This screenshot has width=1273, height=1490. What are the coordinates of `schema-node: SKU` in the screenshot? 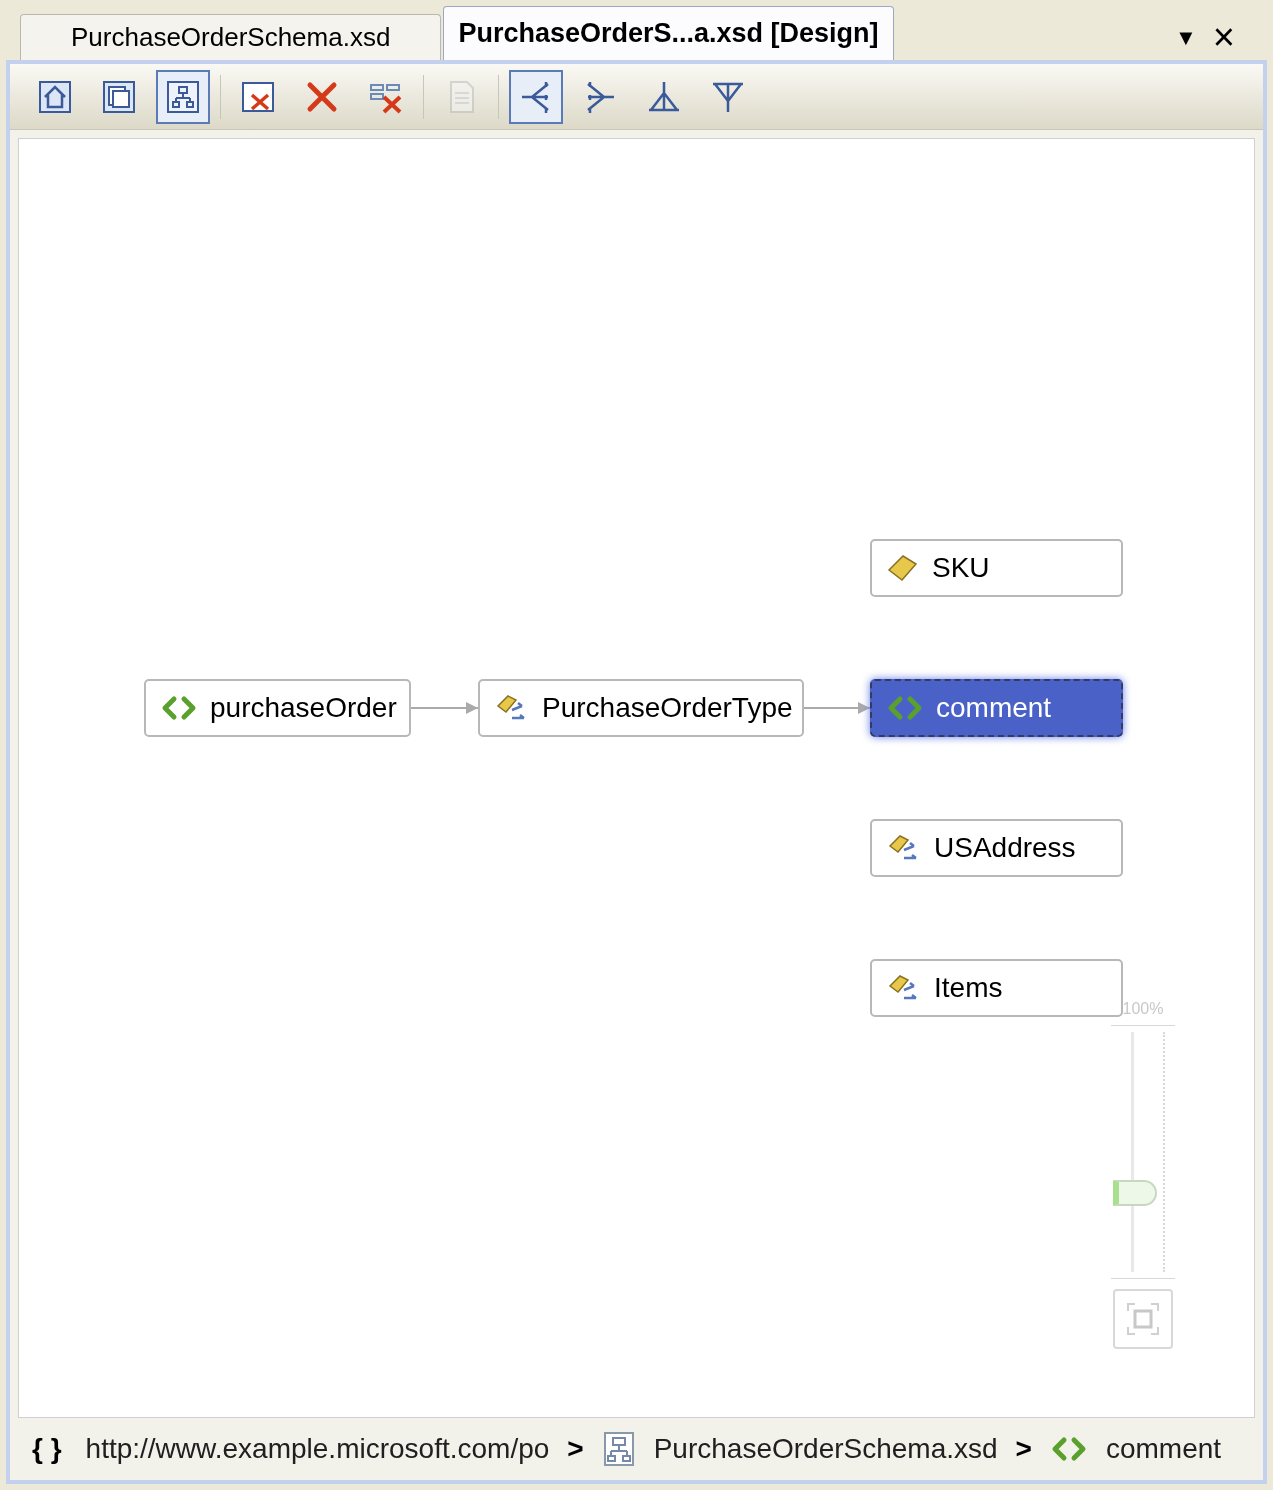 It's located at (996, 568).